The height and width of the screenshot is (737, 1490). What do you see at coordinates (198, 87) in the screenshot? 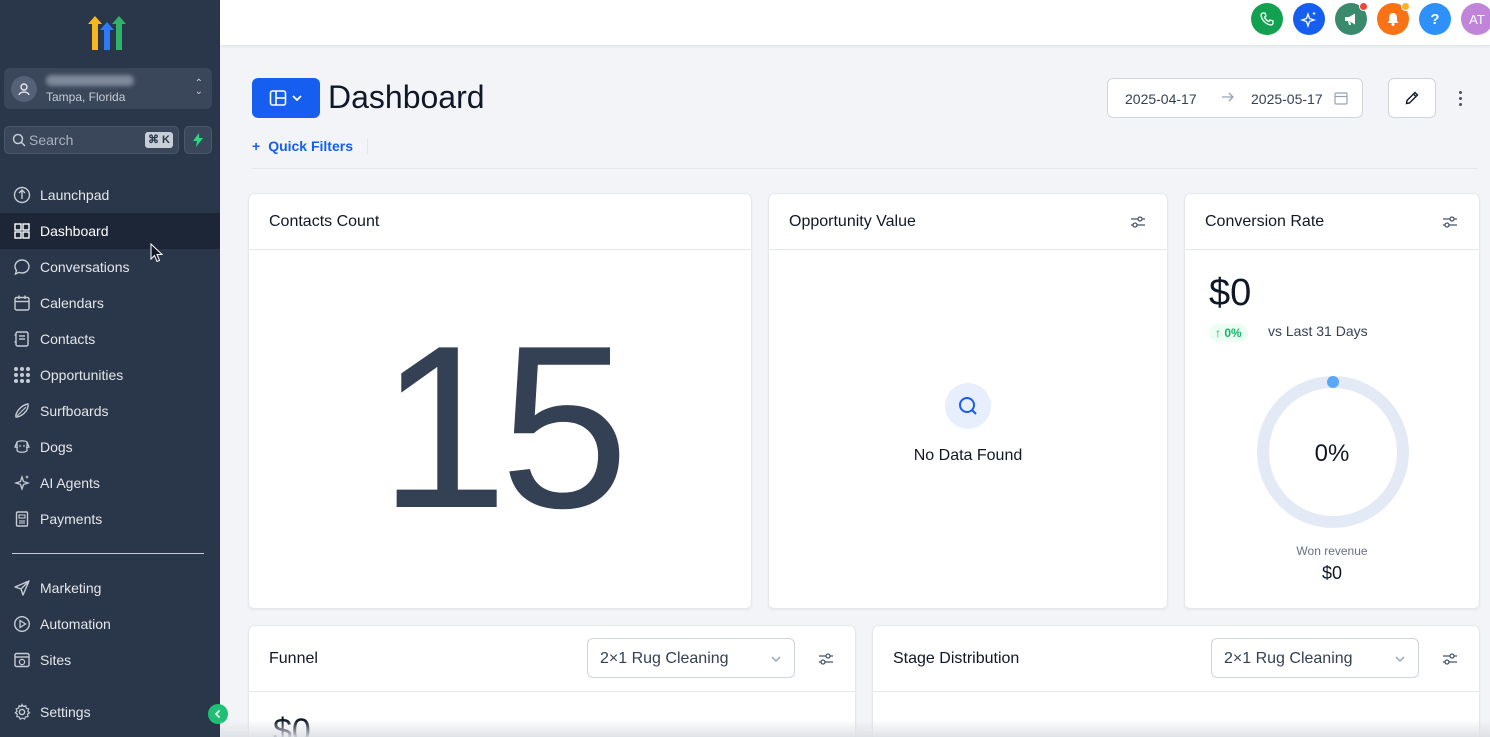
I see `chevron-updown-icon: ⌃ ⌄` at bounding box center [198, 87].